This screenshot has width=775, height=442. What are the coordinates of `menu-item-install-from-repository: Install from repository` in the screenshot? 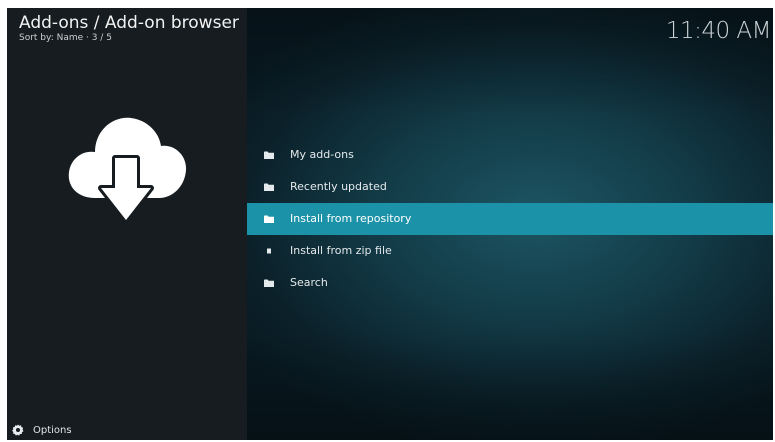 It's located at (510, 219).